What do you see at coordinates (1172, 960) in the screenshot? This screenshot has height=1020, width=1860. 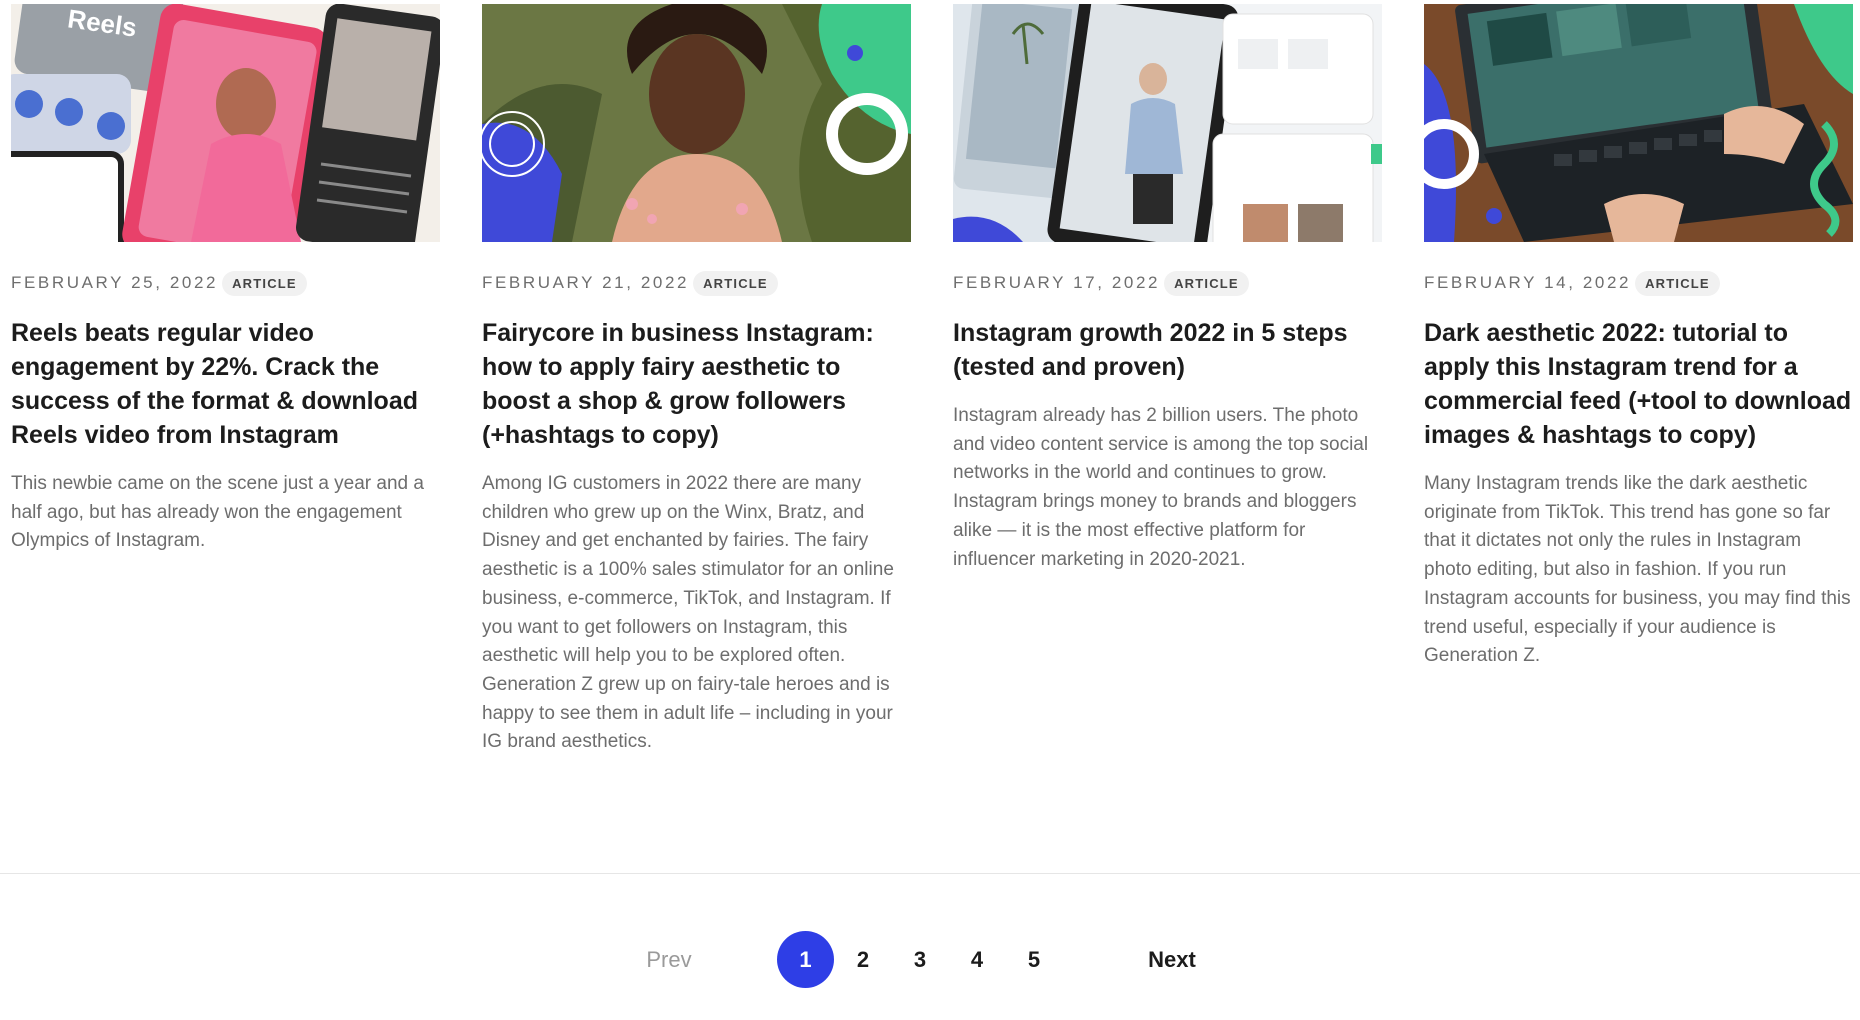 I see `next-page-link: Next` at bounding box center [1172, 960].